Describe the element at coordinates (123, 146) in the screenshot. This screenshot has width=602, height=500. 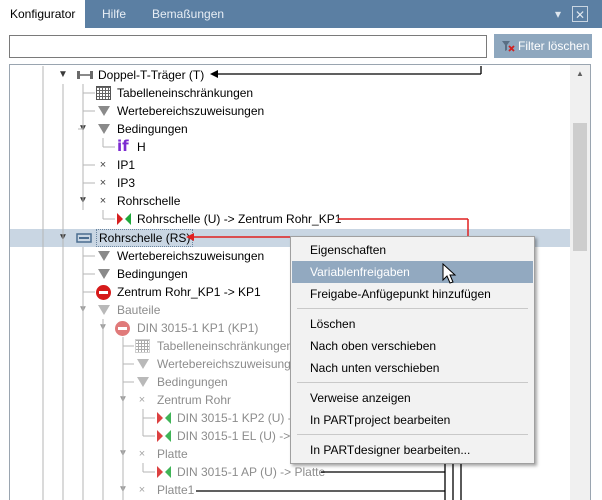
I see `if-icon: if` at that location.